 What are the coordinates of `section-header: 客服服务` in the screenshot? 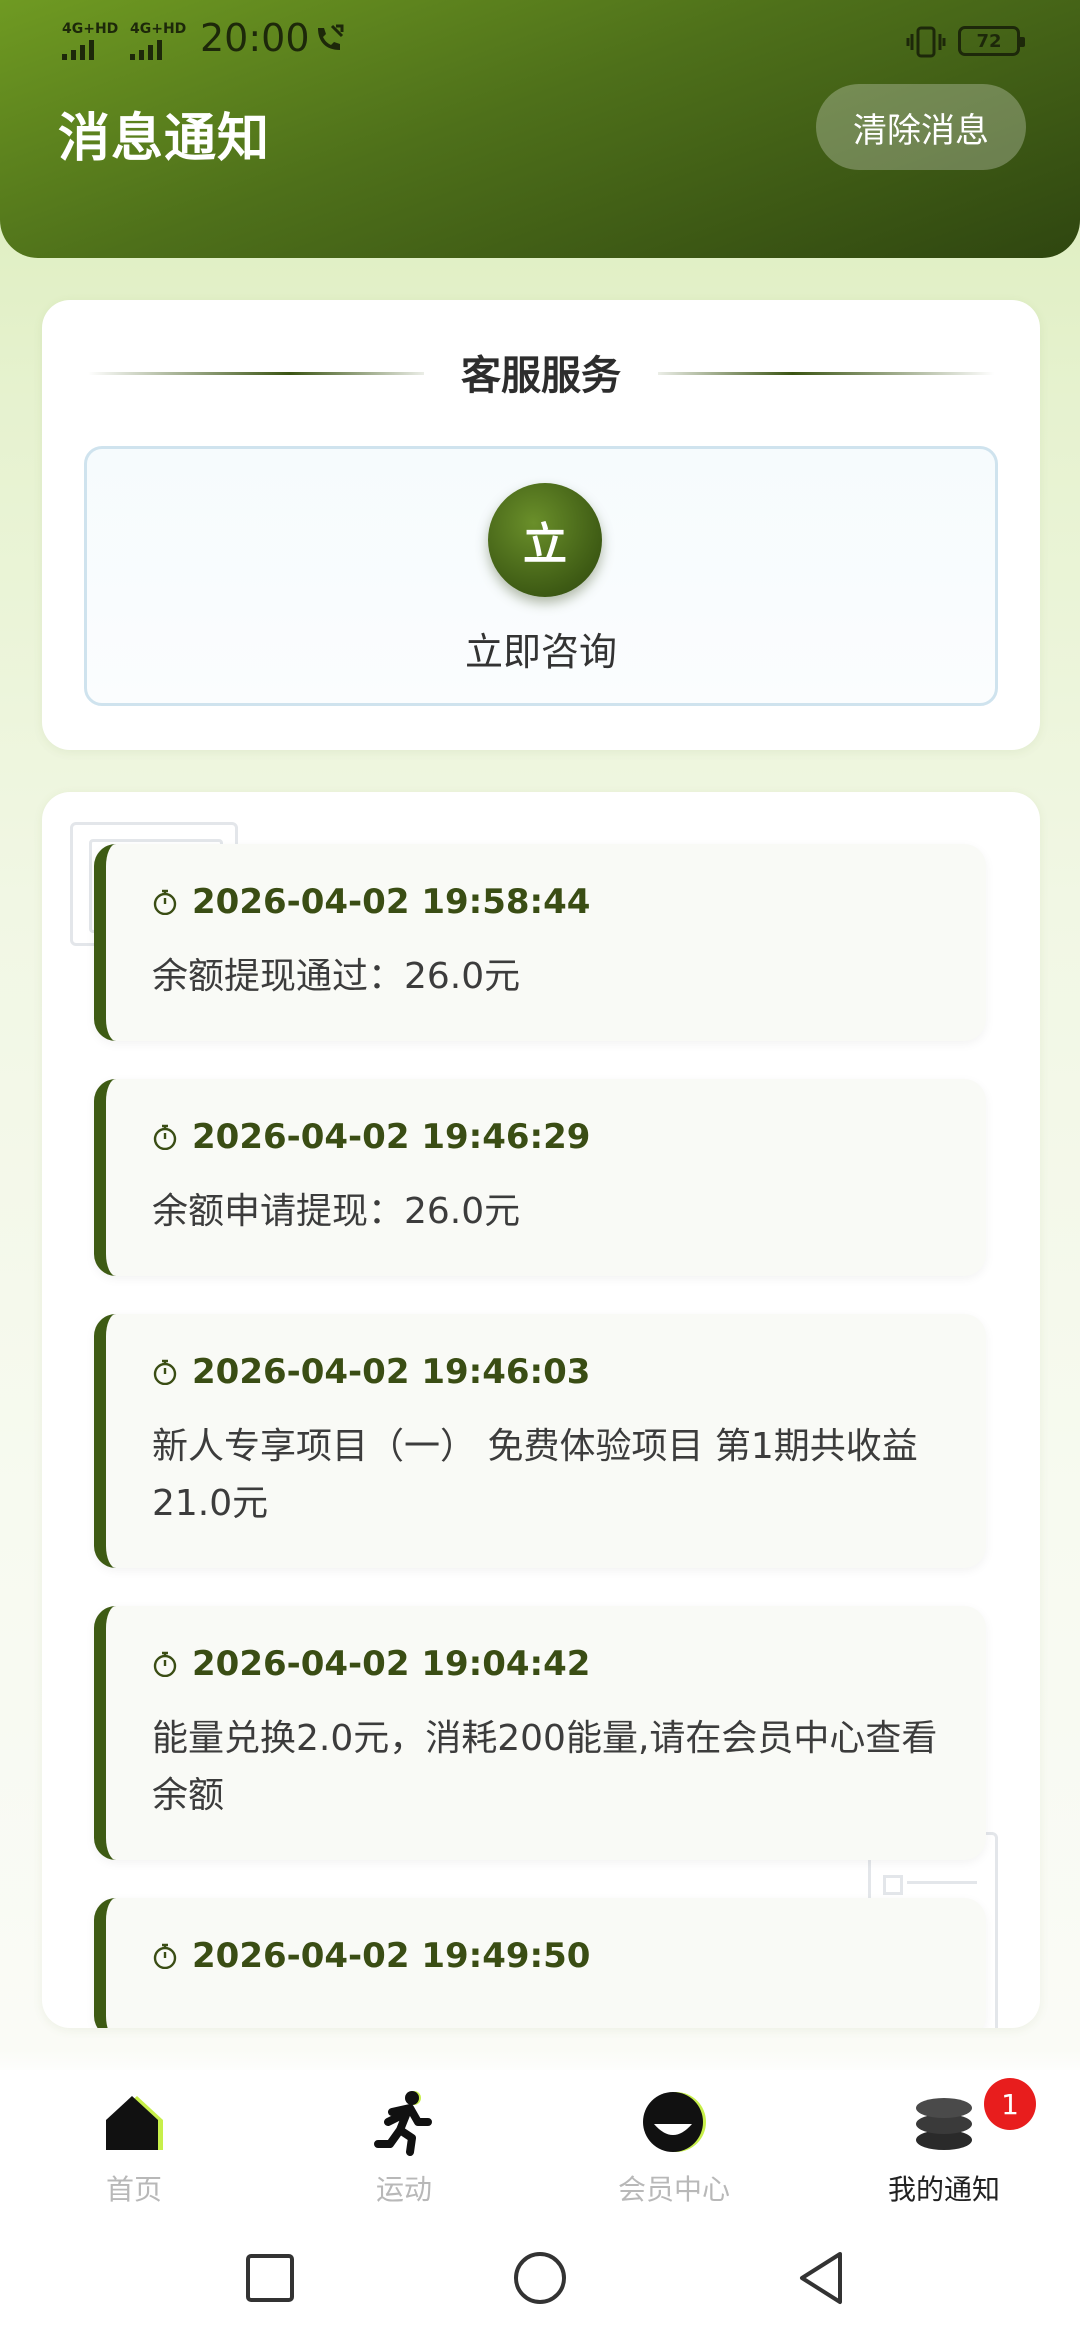 It's located at (541, 372).